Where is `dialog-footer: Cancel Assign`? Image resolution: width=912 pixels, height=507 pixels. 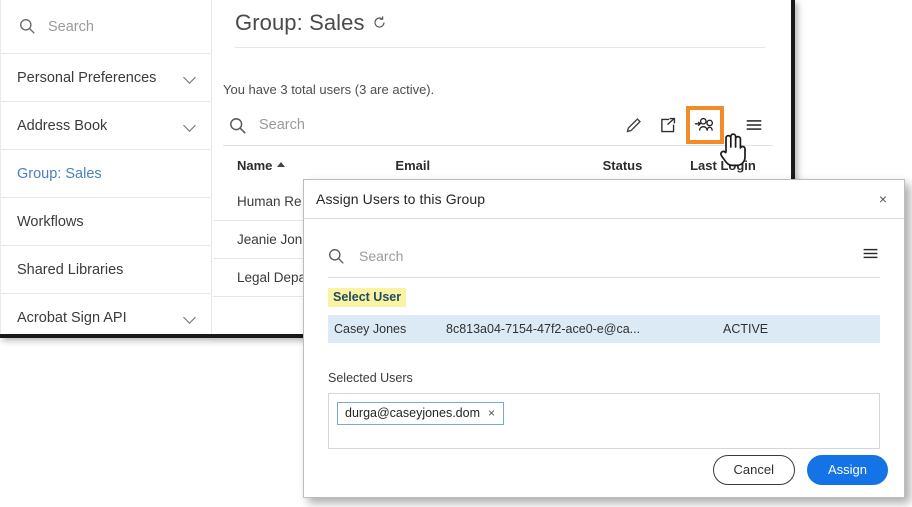
dialog-footer: Cancel Assign is located at coordinates (800, 470).